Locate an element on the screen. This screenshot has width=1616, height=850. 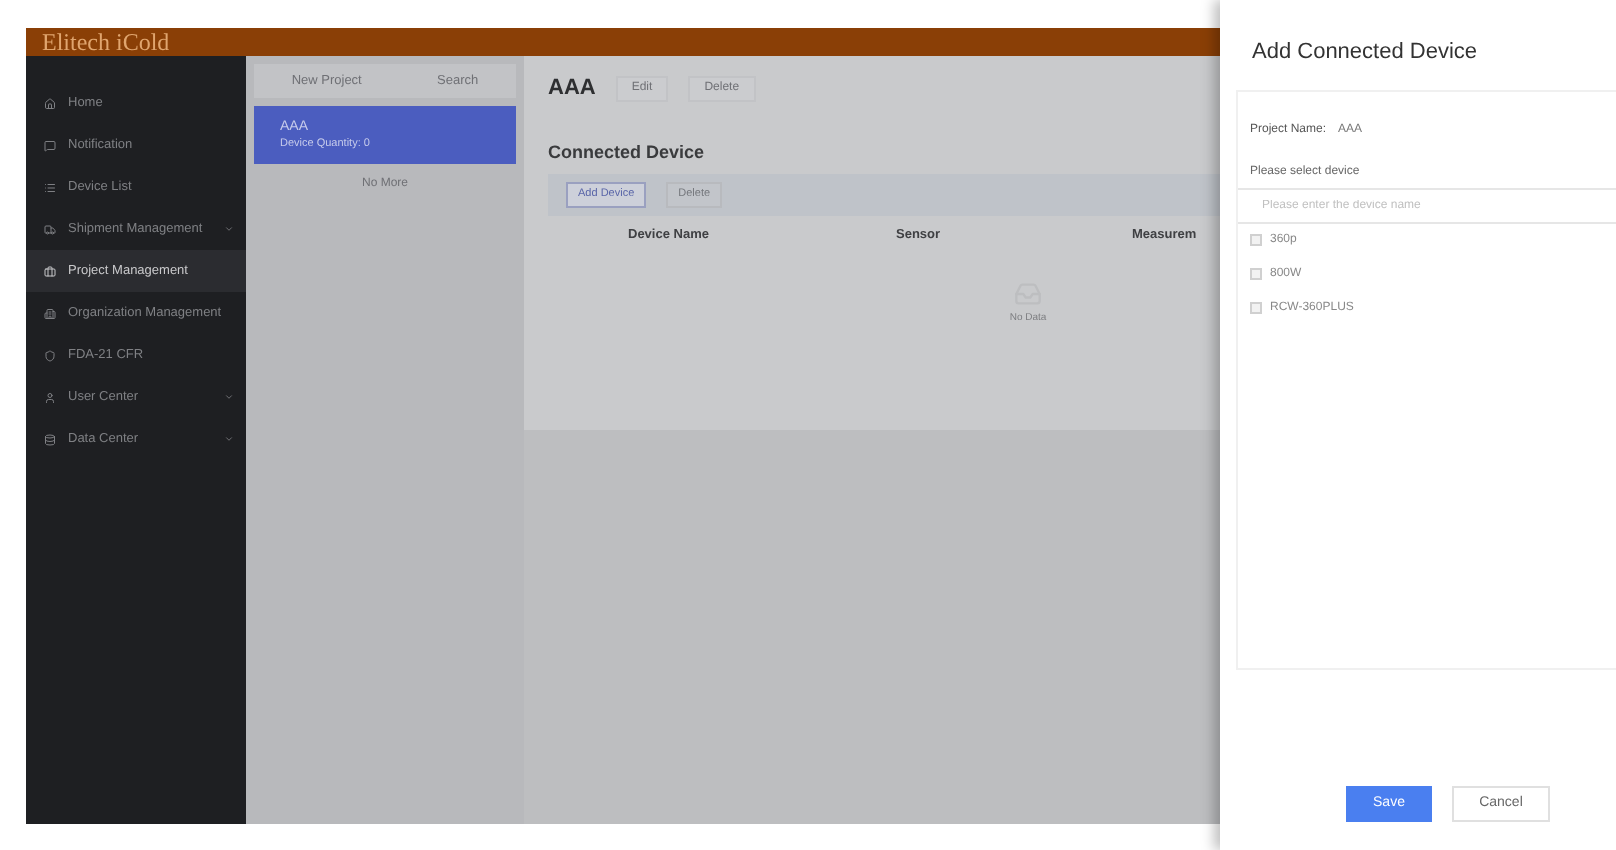
user-icon is located at coordinates (50, 397).